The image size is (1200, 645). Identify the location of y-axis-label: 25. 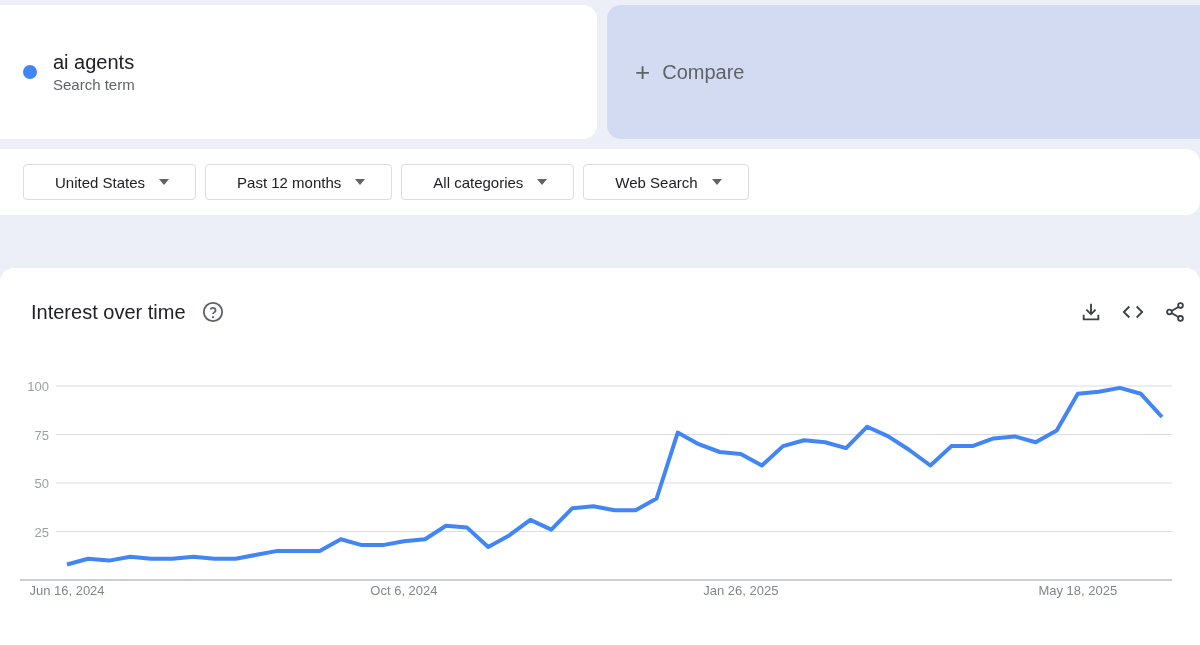
(41, 532).